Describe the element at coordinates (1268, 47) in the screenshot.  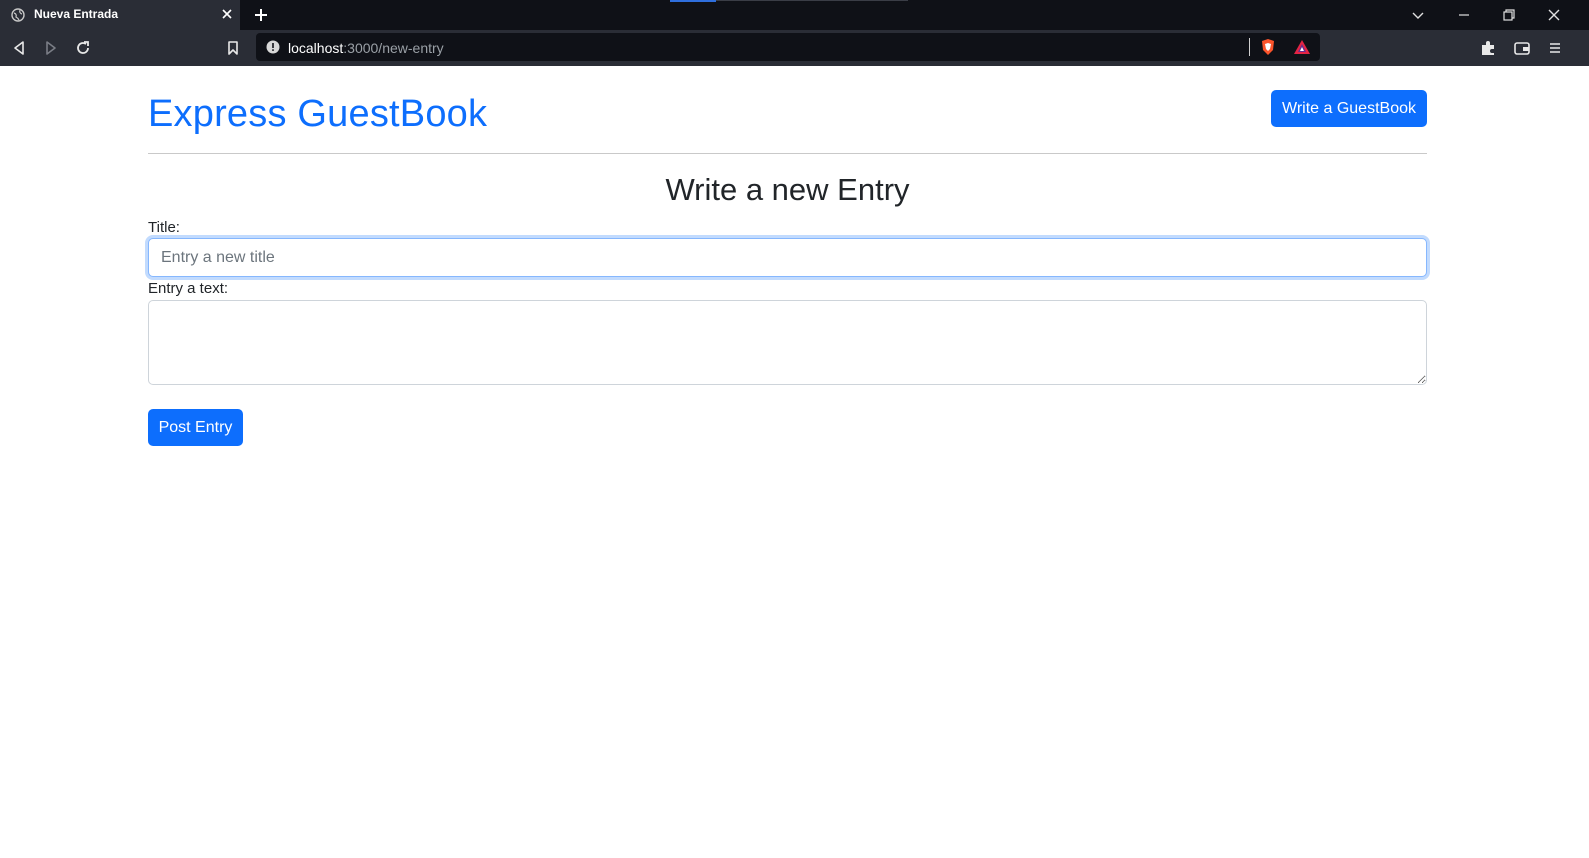
I see `brave-shield-icon` at that location.